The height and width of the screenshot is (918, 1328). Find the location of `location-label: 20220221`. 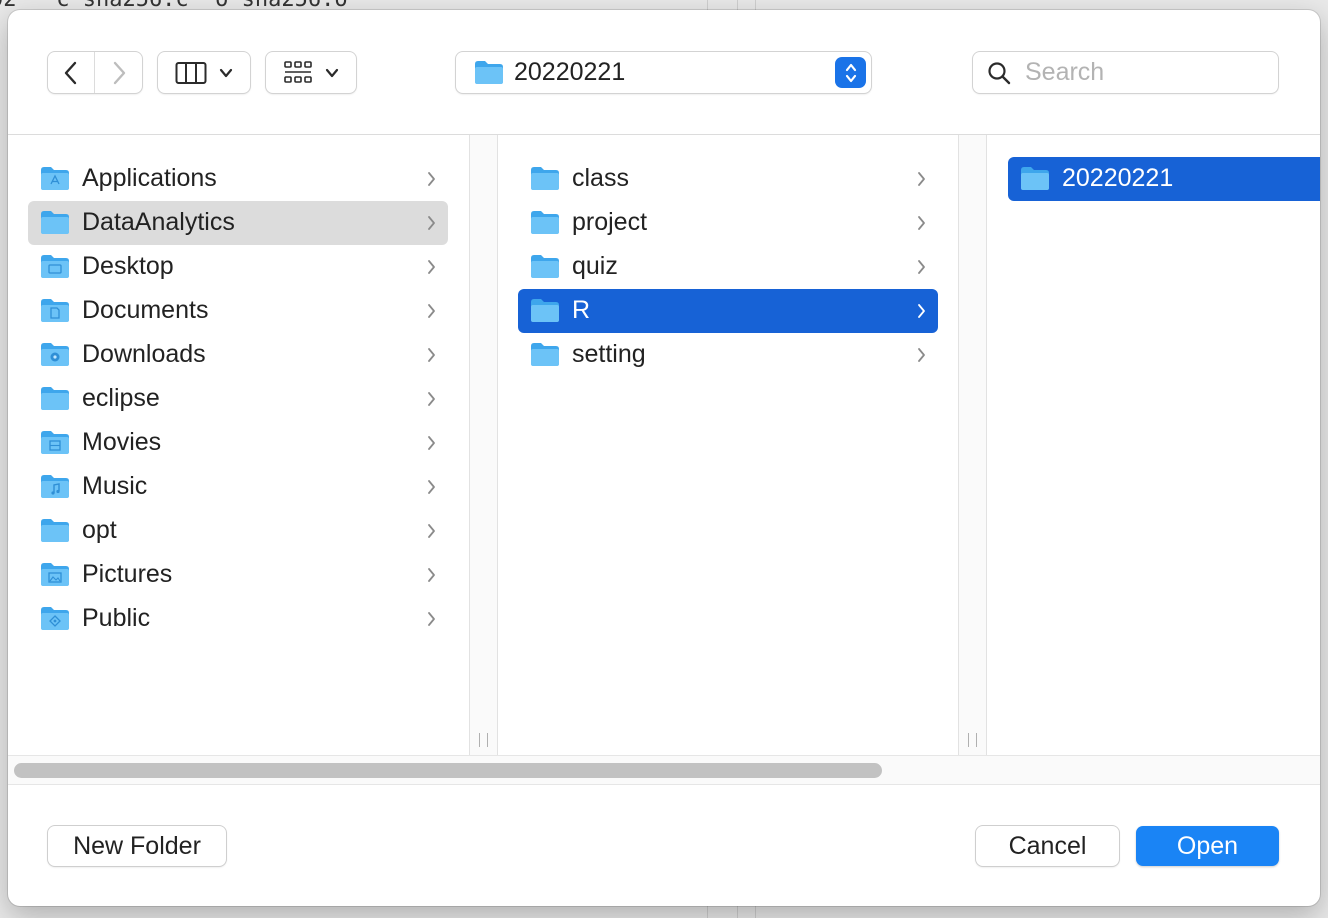

location-label: 20220221 is located at coordinates (570, 72).